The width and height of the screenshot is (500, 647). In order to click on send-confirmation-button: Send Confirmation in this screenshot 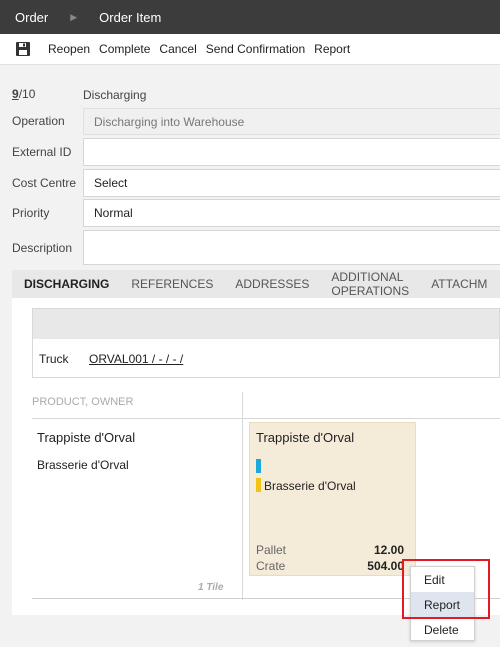, I will do `click(255, 49)`.